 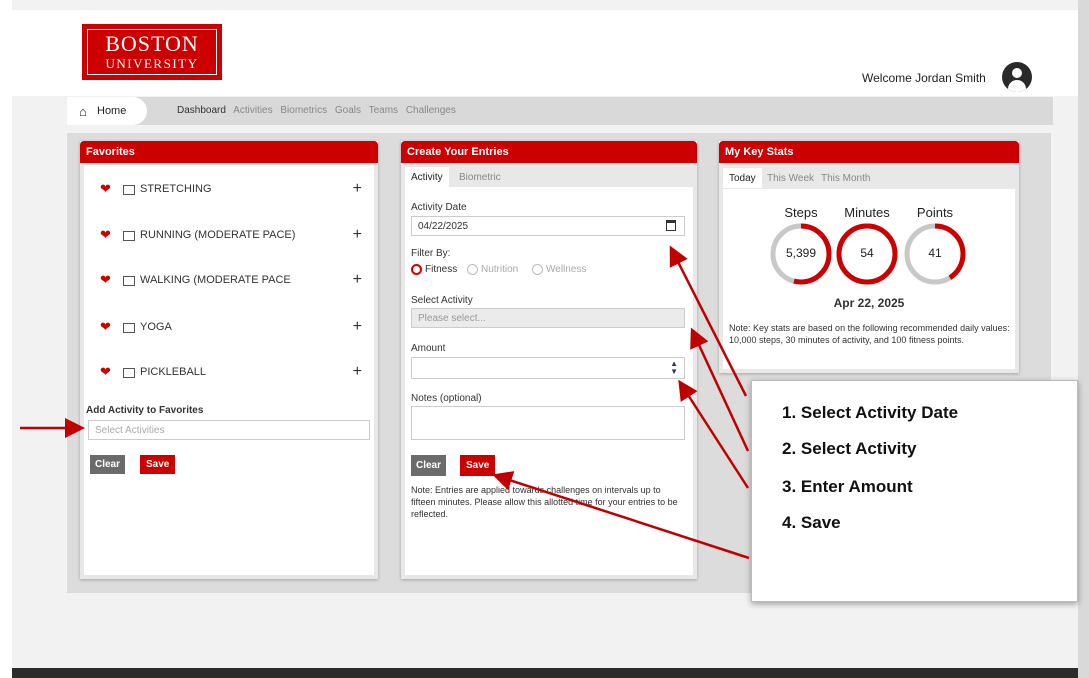 I want to click on stats-date: Apr 22, 2025, so click(x=869, y=303).